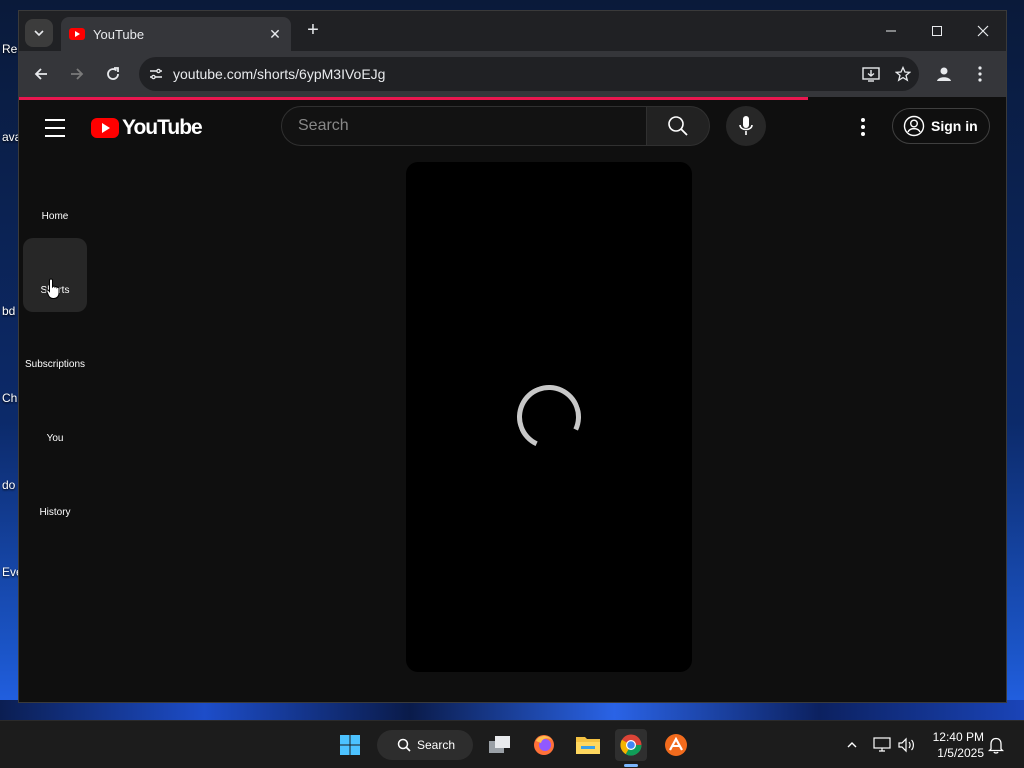  I want to click on address-bar: youtube.com/shorts/6ypM3IVoEJg, so click(529, 74).